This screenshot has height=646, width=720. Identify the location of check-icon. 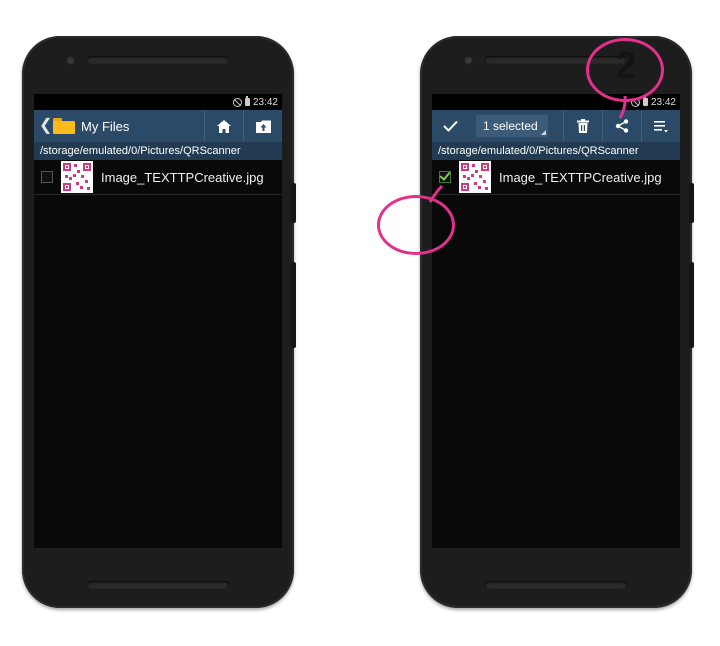
(450, 126).